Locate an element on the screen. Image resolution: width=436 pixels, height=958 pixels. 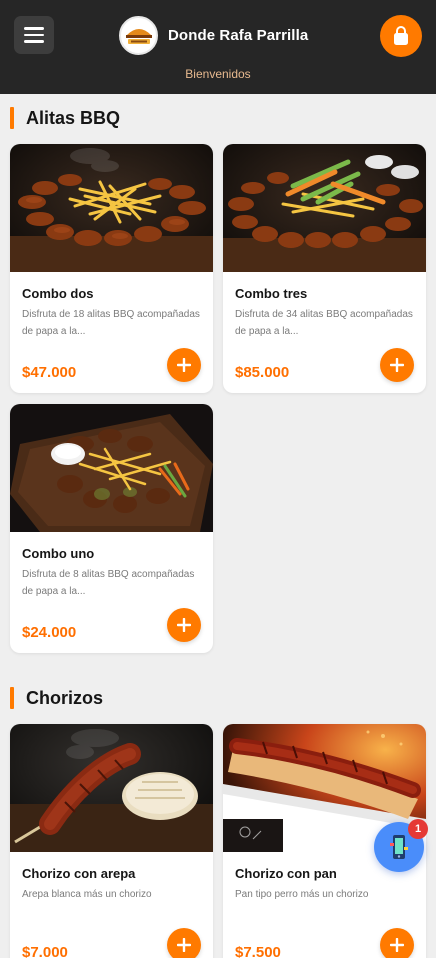
product-price: $24.000 is located at coordinates (49, 632).